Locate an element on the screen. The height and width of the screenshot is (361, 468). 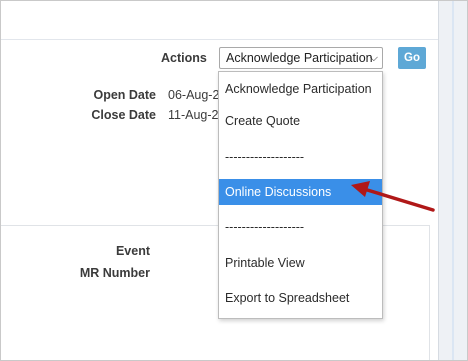
close-date-value: 11-Aug-2 is located at coordinates (193, 115).